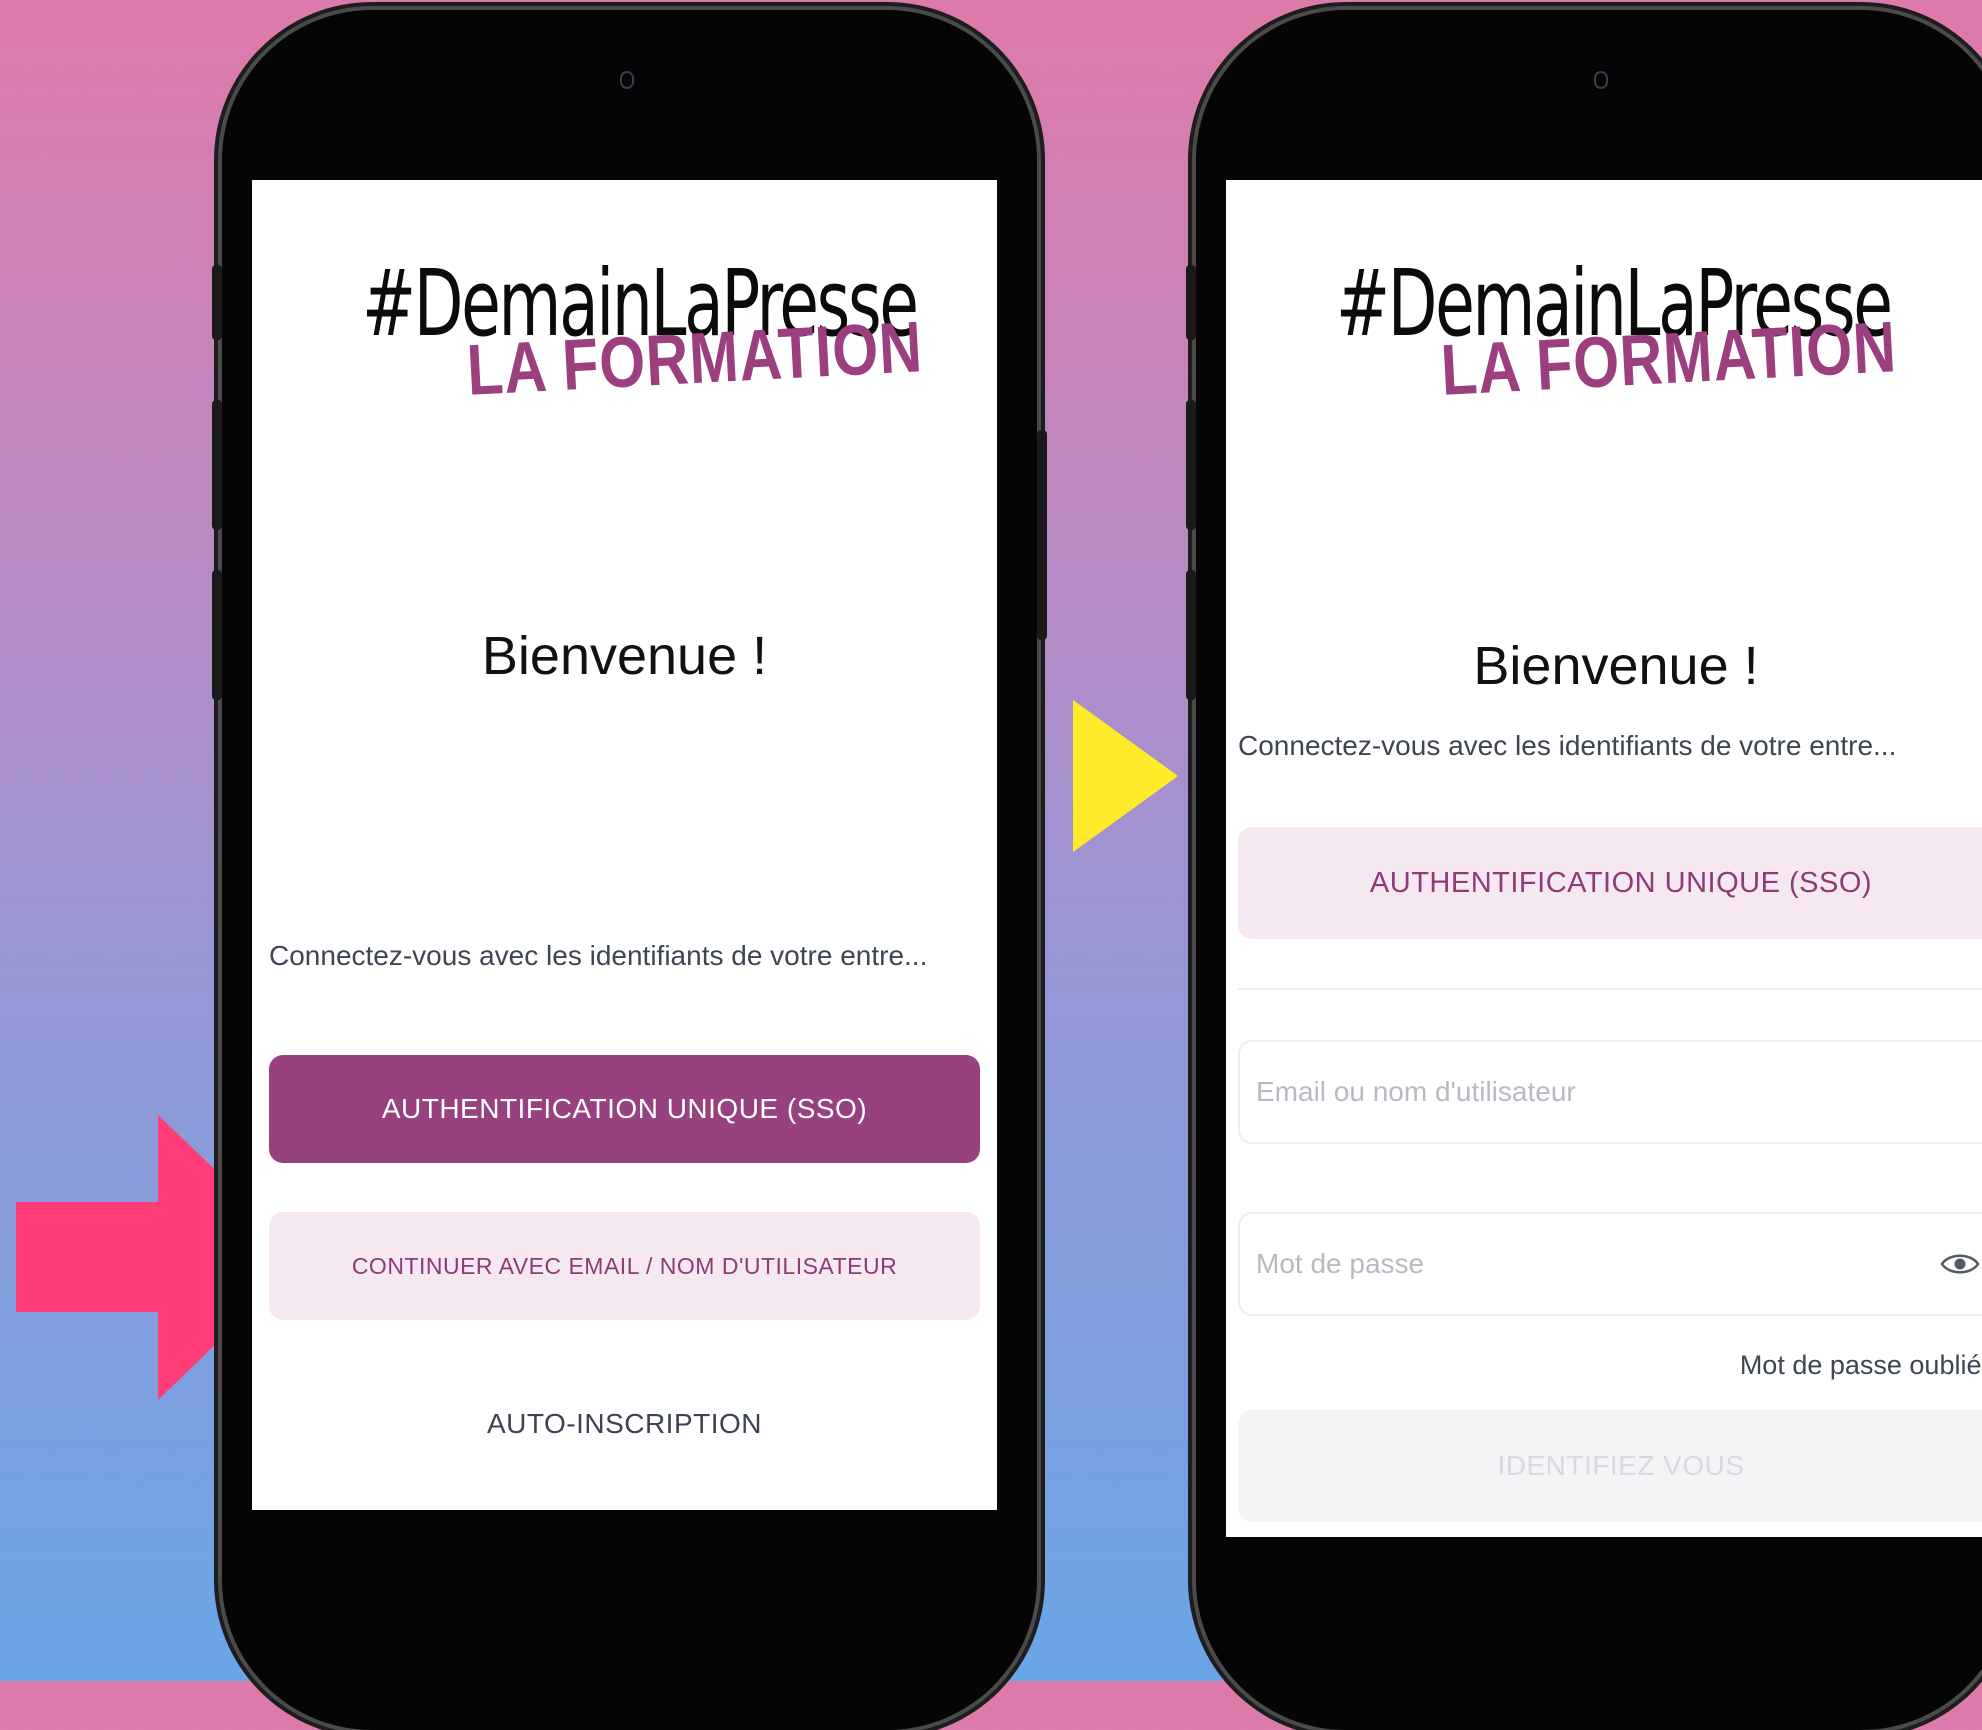  I want to click on password-field, so click(1610, 1264).